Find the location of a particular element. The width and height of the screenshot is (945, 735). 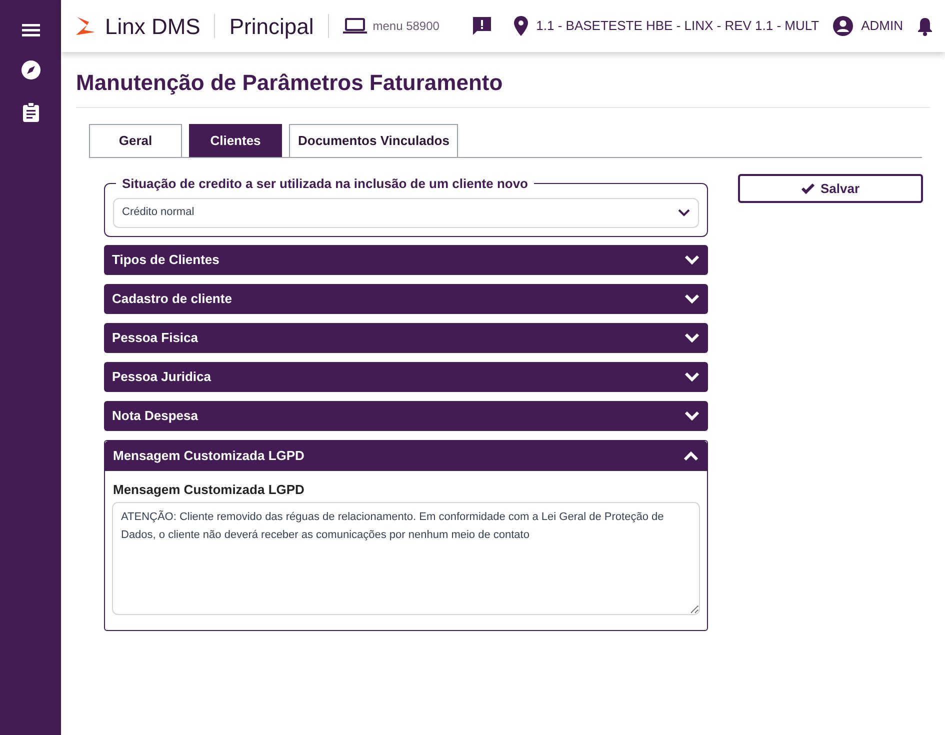

location-pin-icon is located at coordinates (521, 26).